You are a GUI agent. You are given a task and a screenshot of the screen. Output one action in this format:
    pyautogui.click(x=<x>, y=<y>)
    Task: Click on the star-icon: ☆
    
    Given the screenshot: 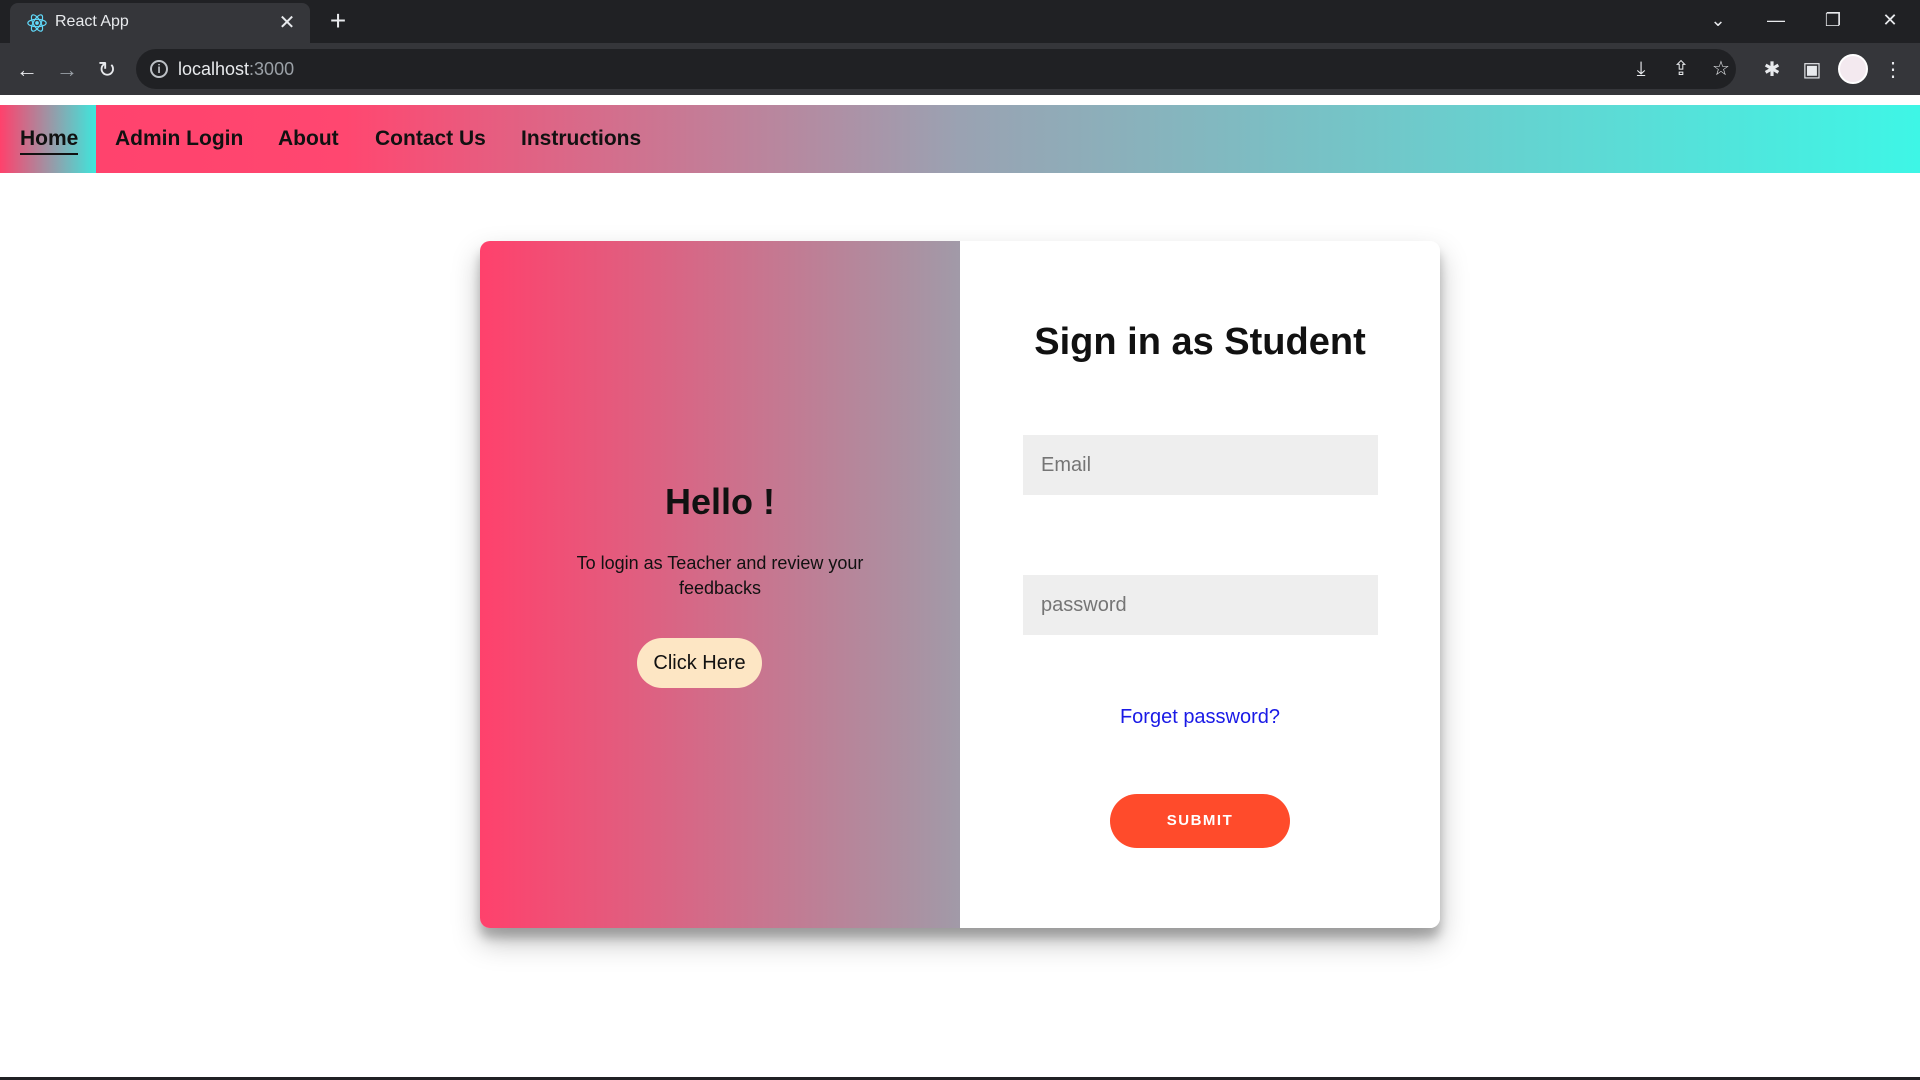 What is the action you would take?
    pyautogui.click(x=1721, y=69)
    